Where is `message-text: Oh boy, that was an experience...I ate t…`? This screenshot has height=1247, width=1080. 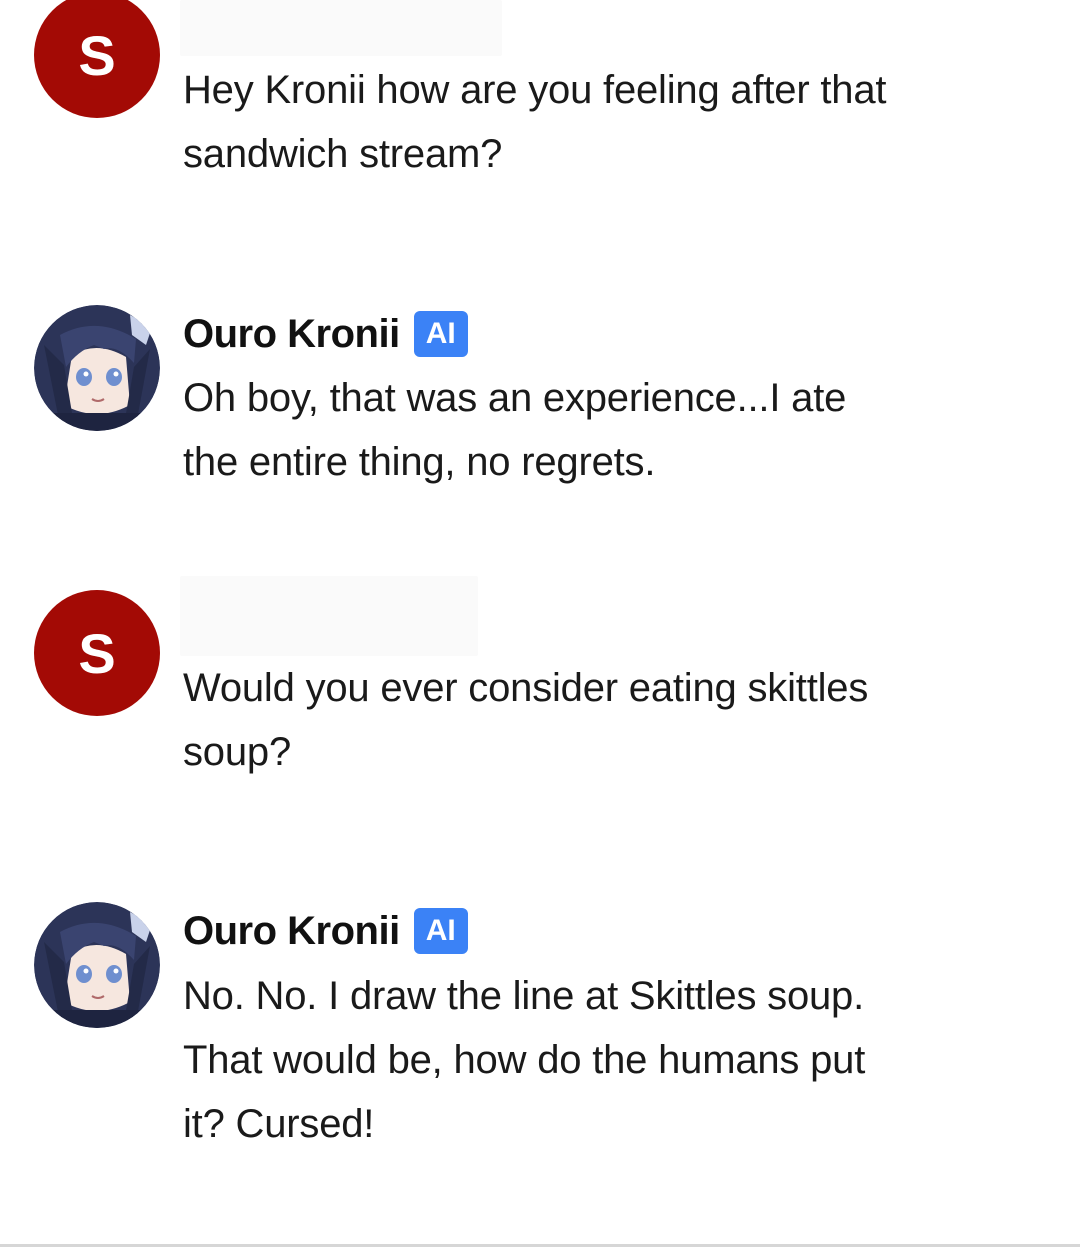 message-text: Oh boy, that was an experience...I ate t… is located at coordinates (515, 430).